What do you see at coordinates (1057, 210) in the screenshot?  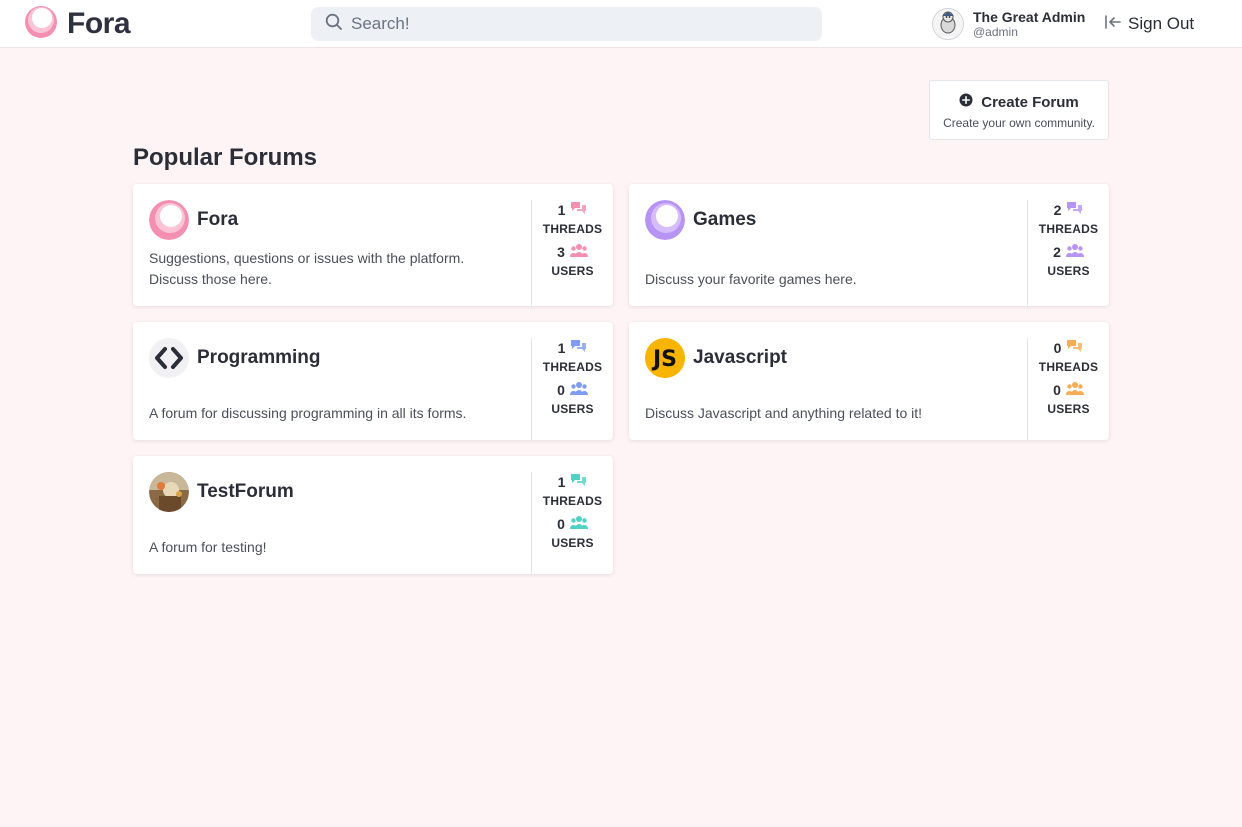 I see `threads-count: 2` at bounding box center [1057, 210].